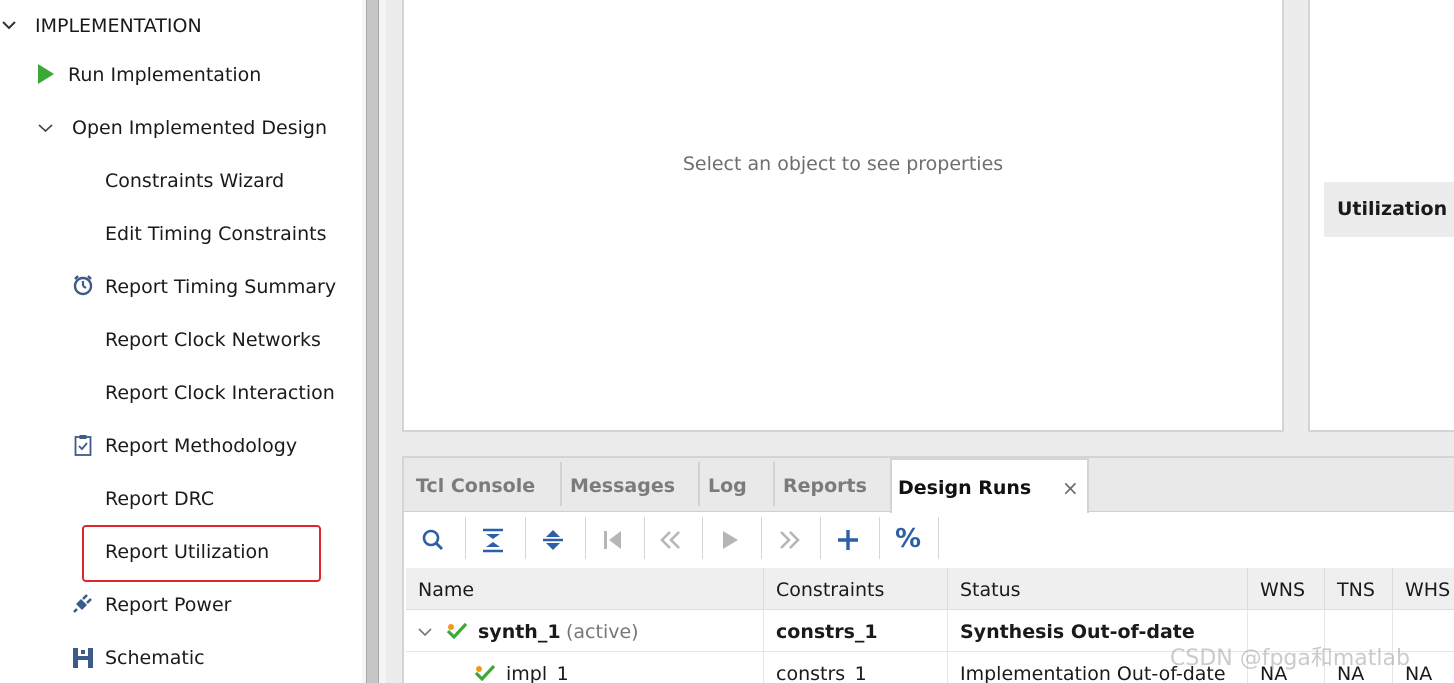  I want to click on schematic-icon, so click(83, 658).